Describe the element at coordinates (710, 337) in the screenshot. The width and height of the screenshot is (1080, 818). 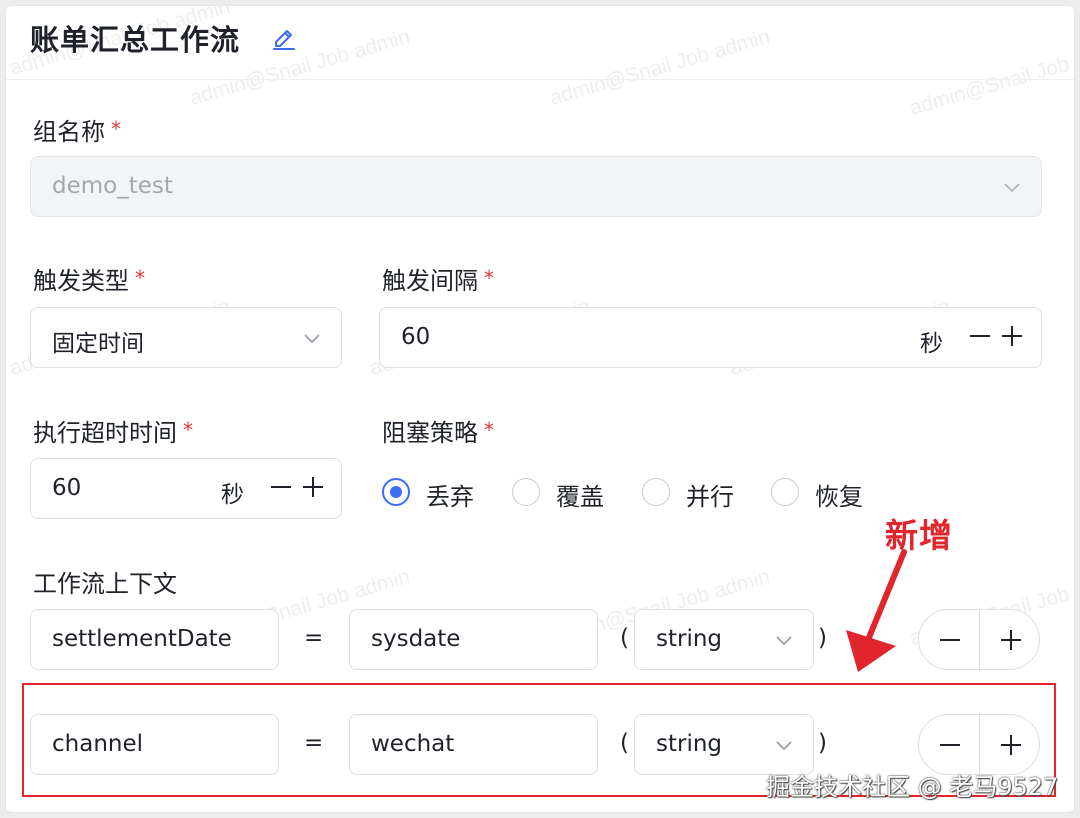
I see `trigger-interval-input: 60 秒` at that location.